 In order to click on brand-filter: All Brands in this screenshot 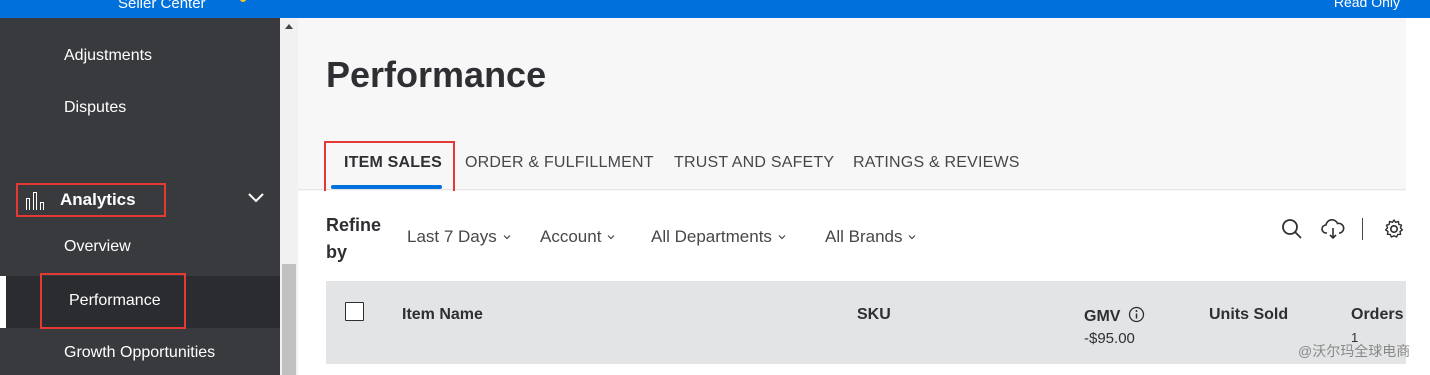, I will do `click(870, 237)`.